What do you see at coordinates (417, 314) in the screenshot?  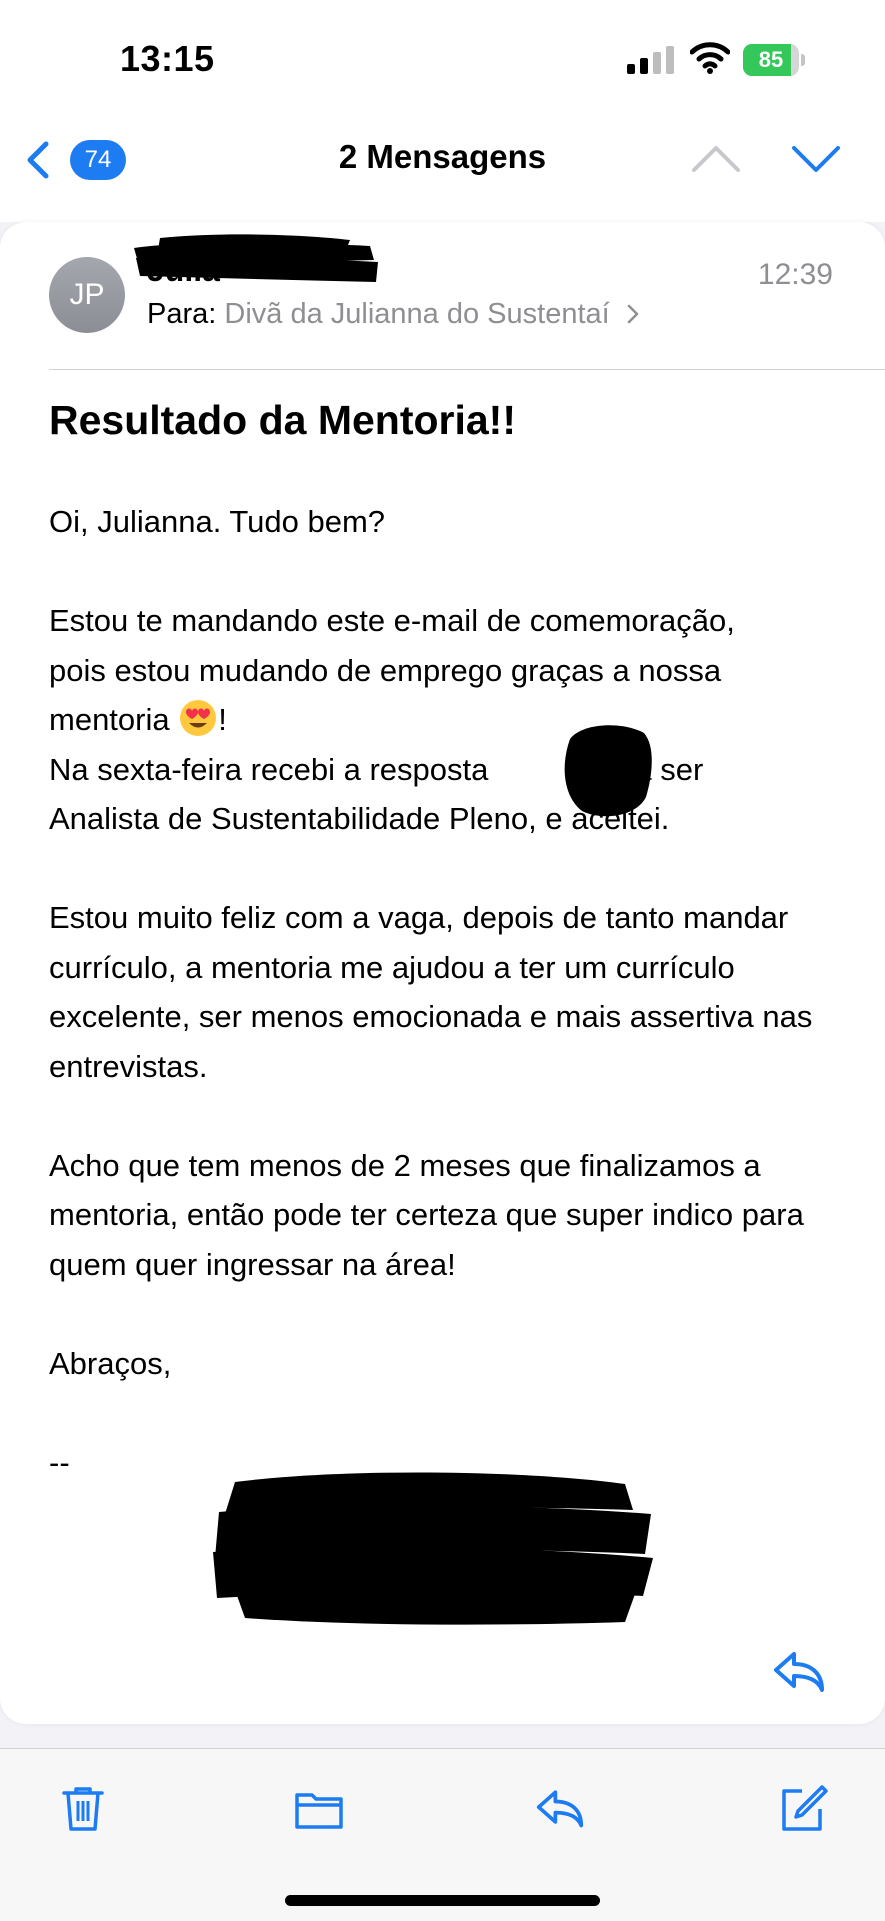 I see `recipient-name: Divã da Julianna do Sustentaí` at bounding box center [417, 314].